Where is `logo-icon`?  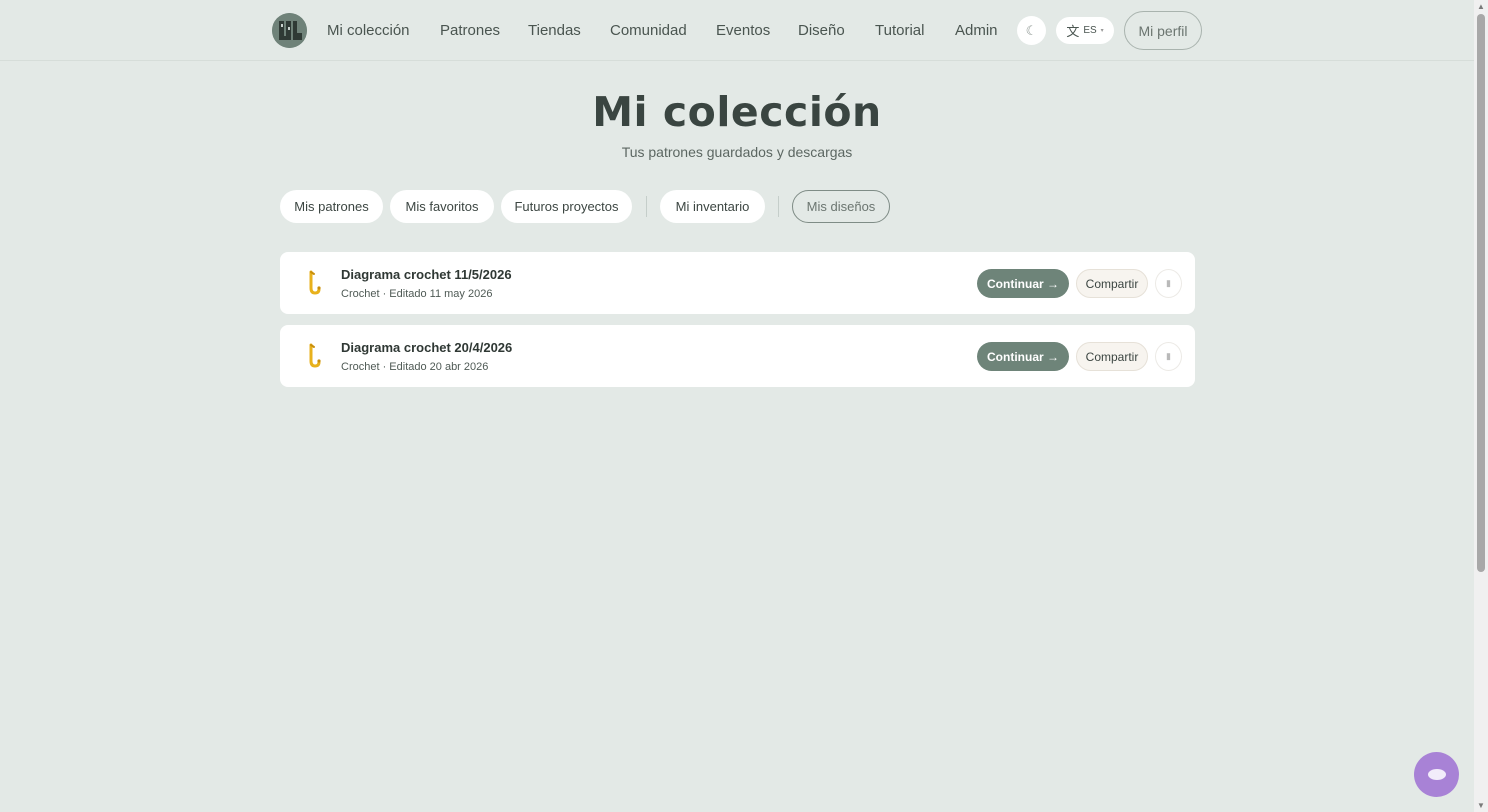 logo-icon is located at coordinates (289, 30).